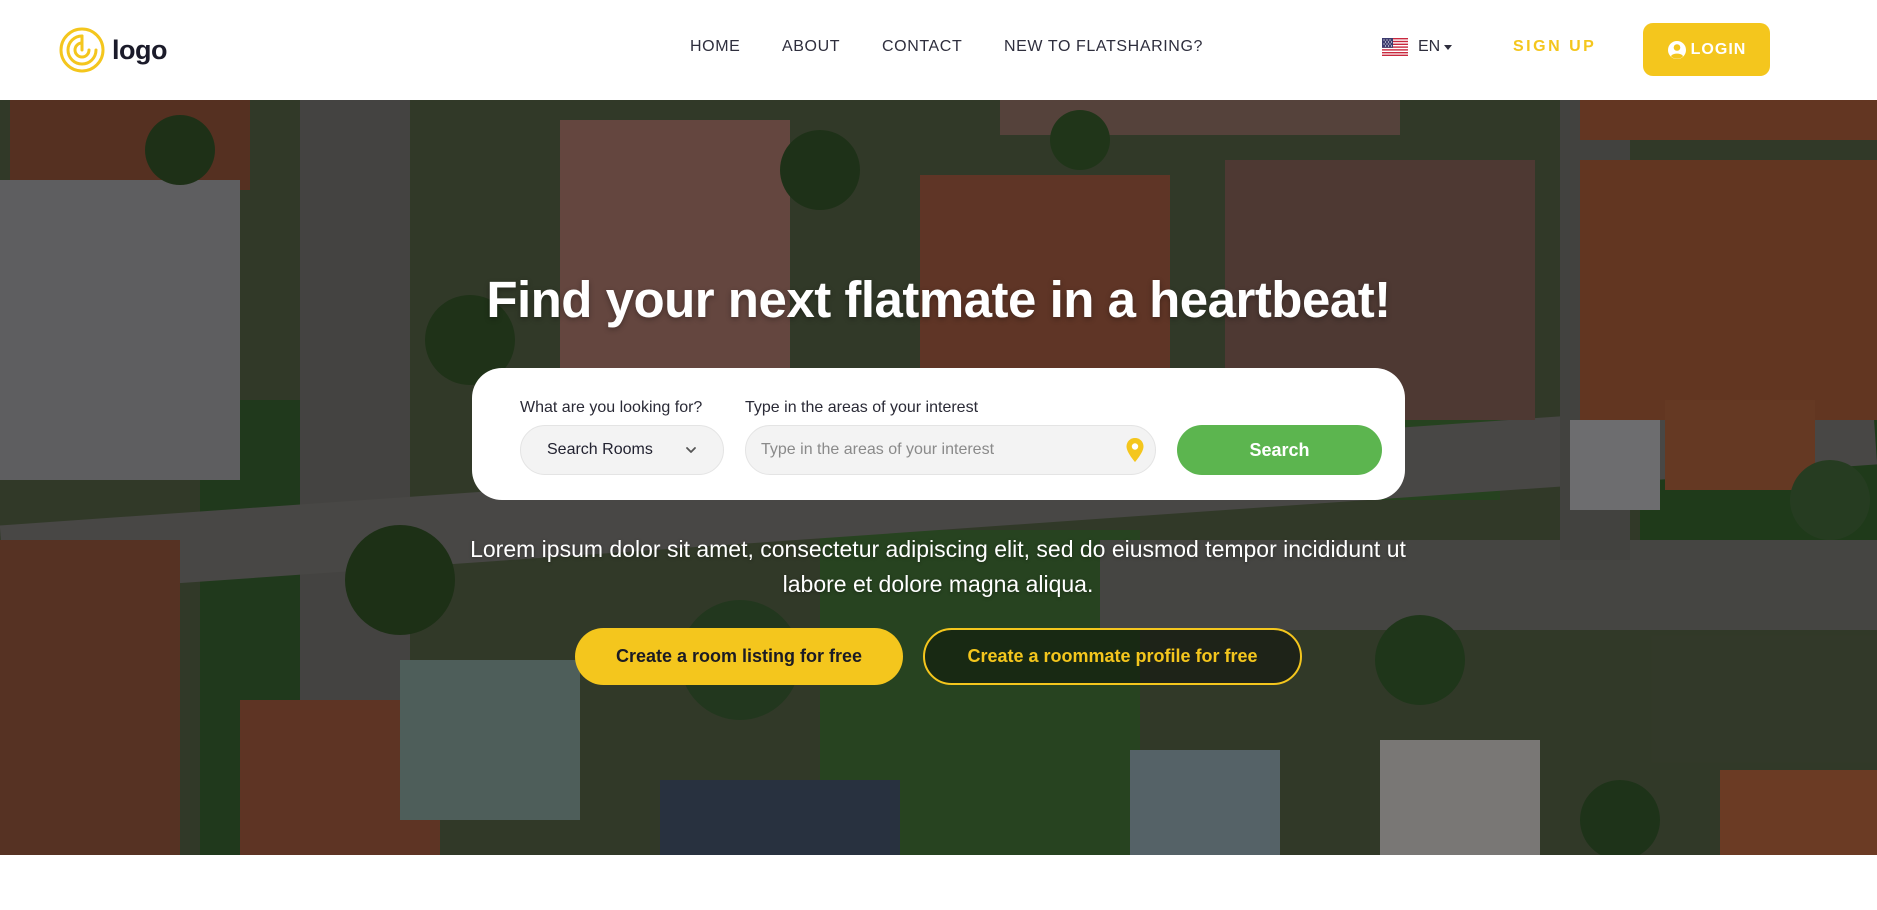 The width and height of the screenshot is (1877, 910). What do you see at coordinates (1135, 450) in the screenshot?
I see `location-pin-icon` at bounding box center [1135, 450].